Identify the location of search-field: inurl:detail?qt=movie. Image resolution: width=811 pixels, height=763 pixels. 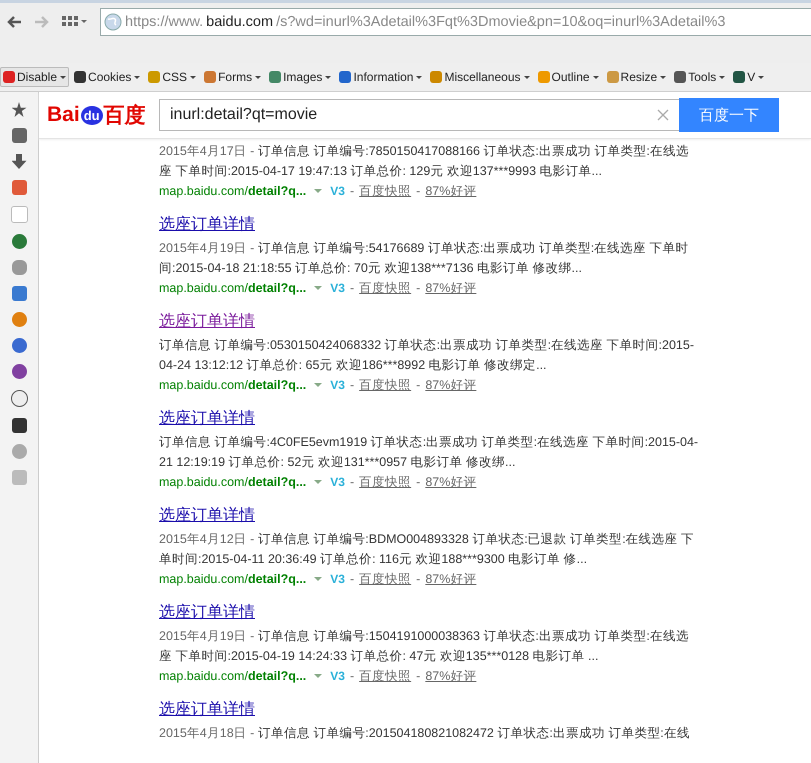
(419, 115).